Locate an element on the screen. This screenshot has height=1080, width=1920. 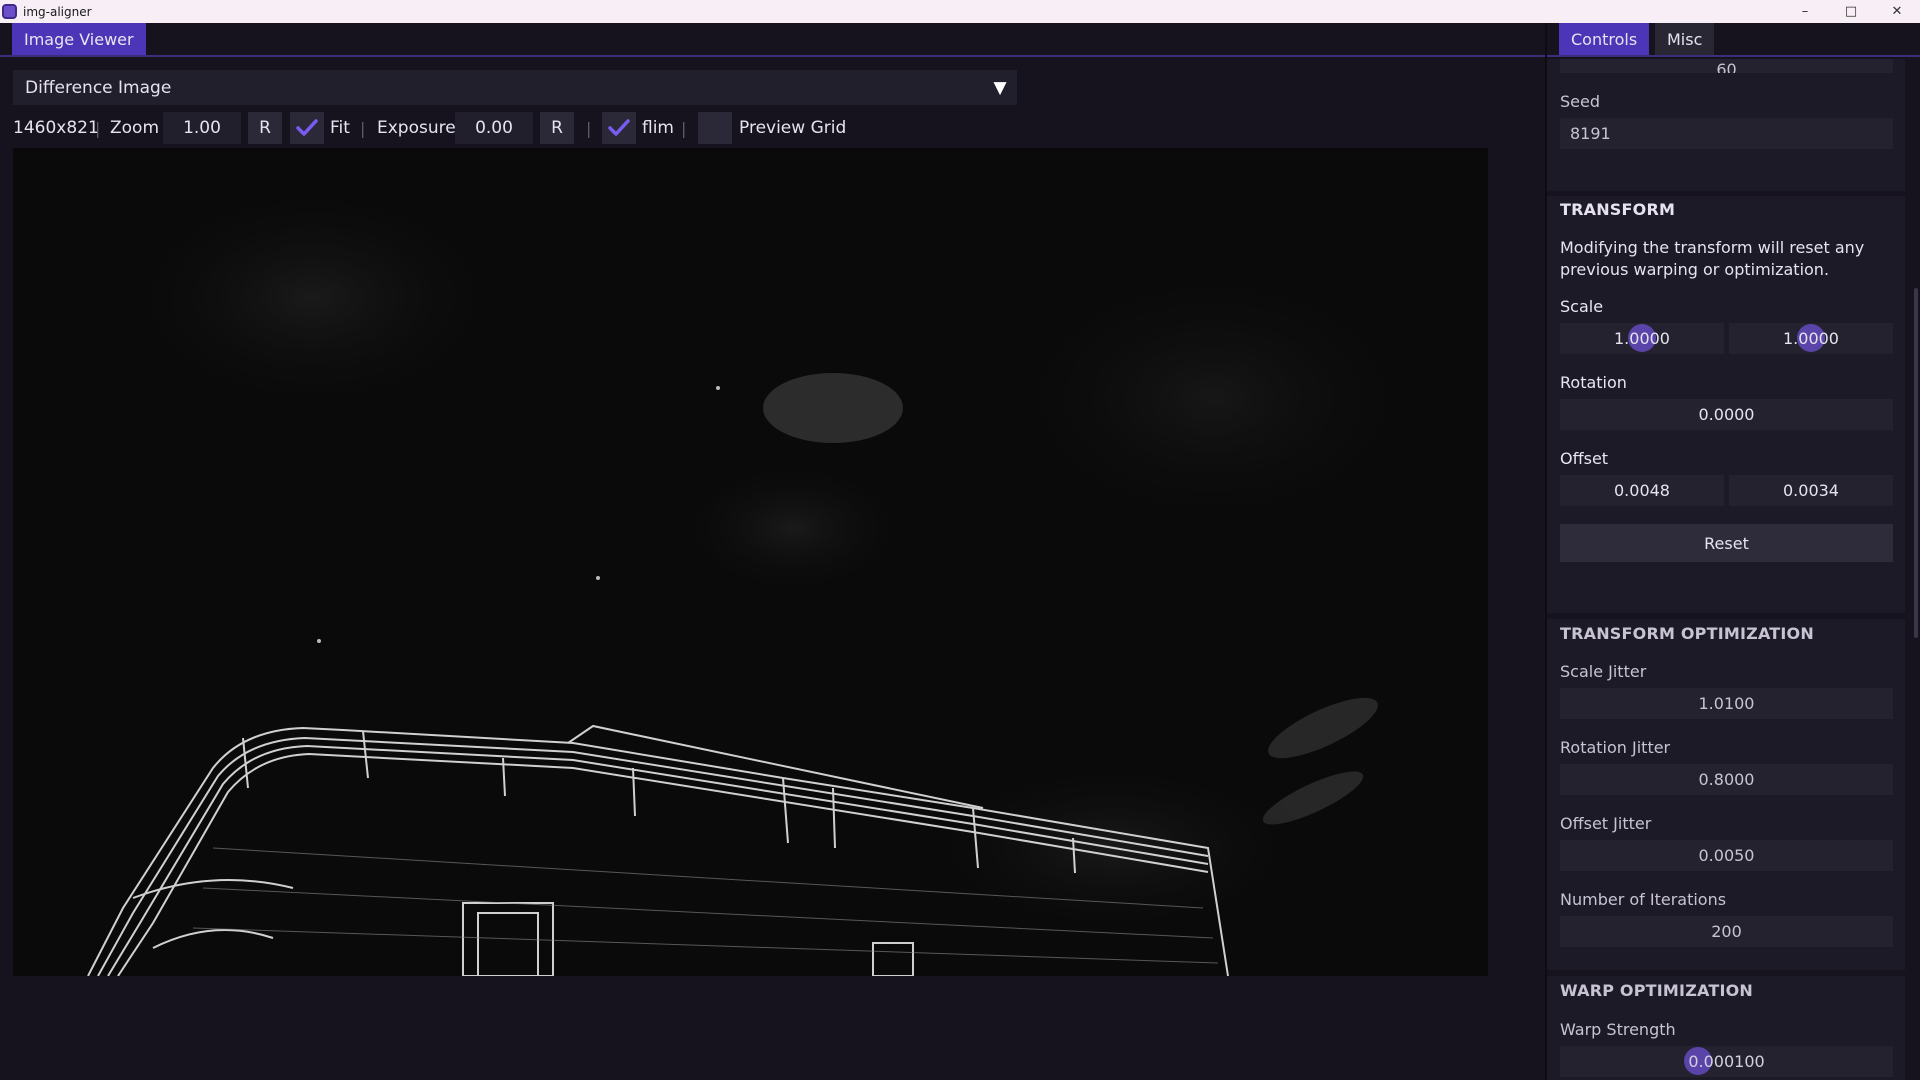
viewer-tab-bar: Image Viewer is located at coordinates (772, 40).